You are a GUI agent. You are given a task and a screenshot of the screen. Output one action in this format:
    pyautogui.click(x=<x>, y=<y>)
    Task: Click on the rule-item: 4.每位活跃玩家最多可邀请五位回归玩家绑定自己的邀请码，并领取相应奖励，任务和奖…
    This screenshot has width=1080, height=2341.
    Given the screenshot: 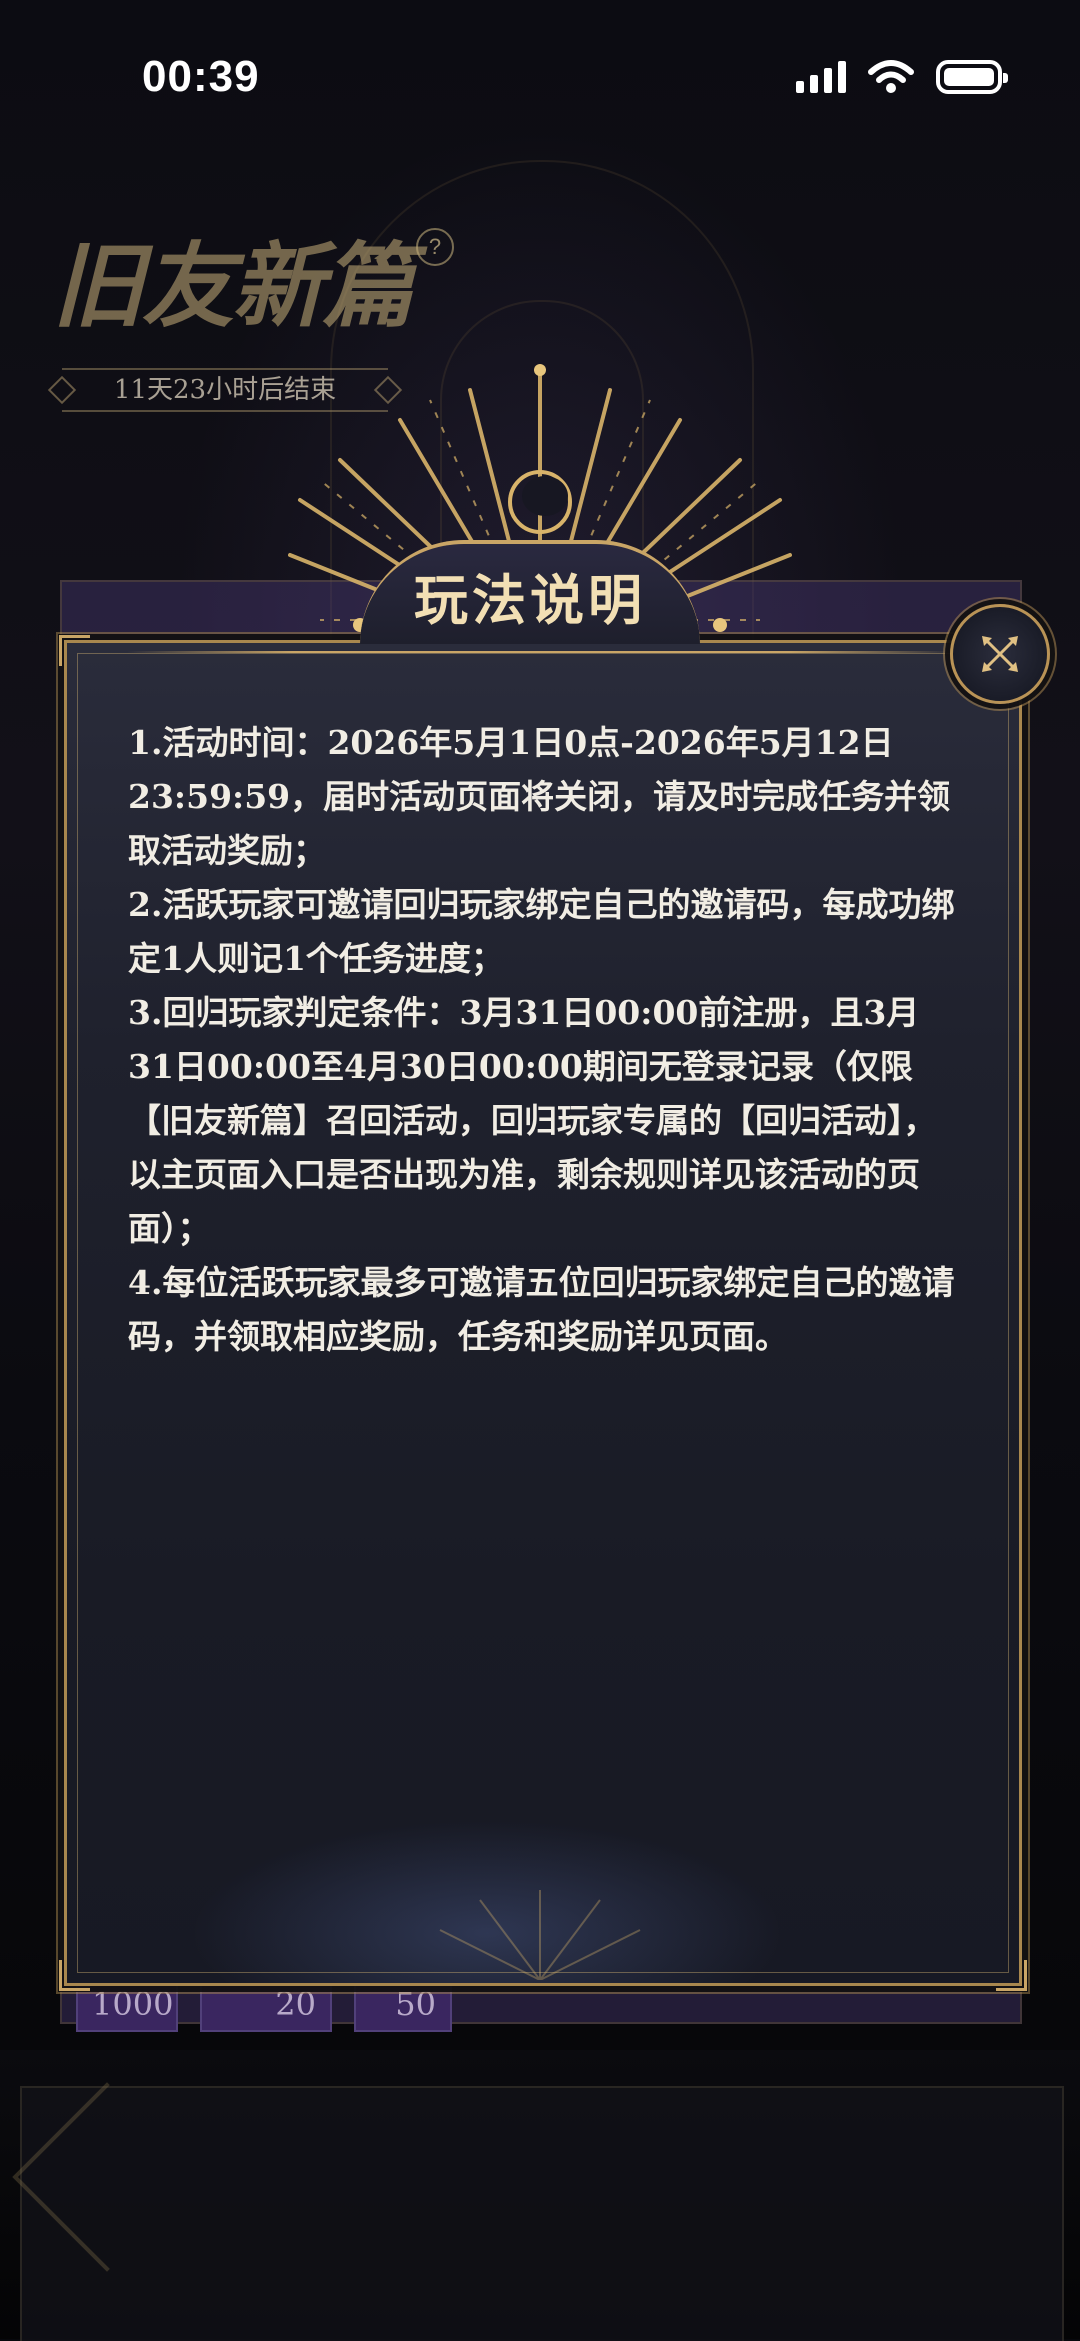 What is the action you would take?
    pyautogui.click(x=541, y=1309)
    